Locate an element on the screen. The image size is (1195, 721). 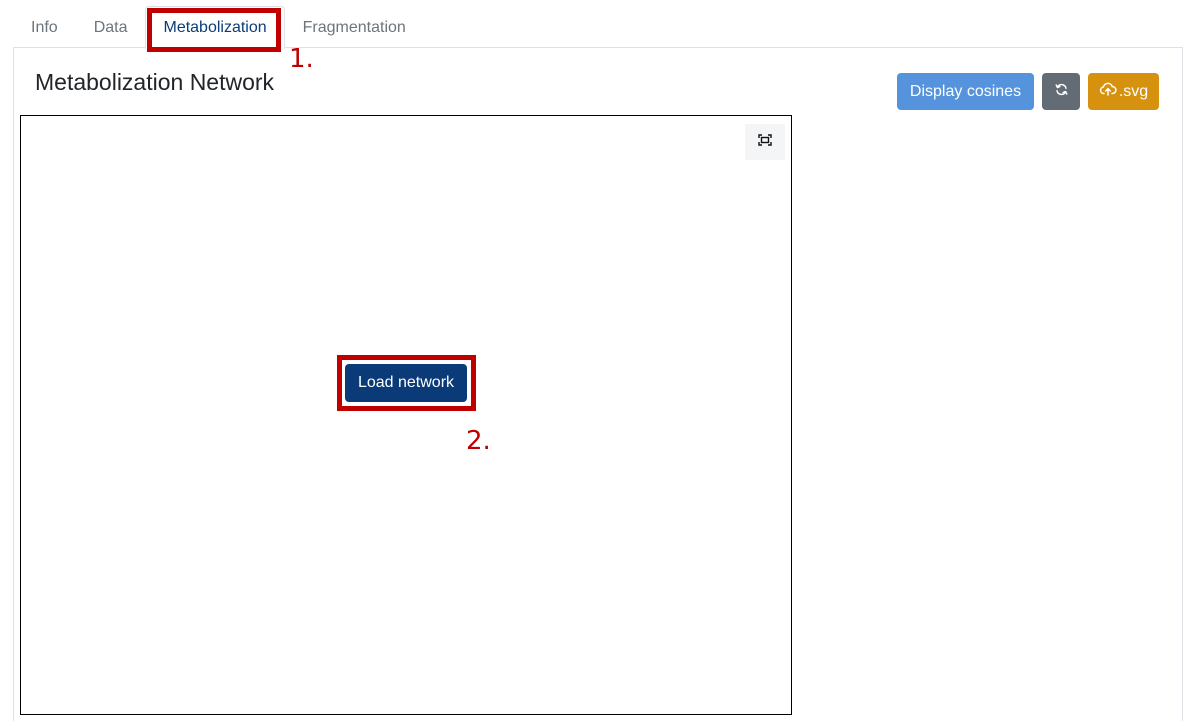
load-network-button: Load network is located at coordinates (406, 383).